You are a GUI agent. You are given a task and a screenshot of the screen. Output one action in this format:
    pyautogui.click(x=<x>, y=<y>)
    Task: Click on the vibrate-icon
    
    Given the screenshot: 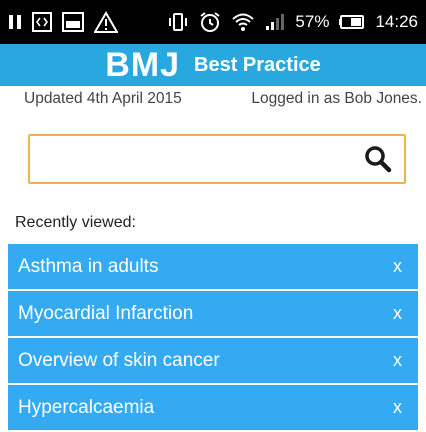 What is the action you would take?
    pyautogui.click(x=178, y=22)
    